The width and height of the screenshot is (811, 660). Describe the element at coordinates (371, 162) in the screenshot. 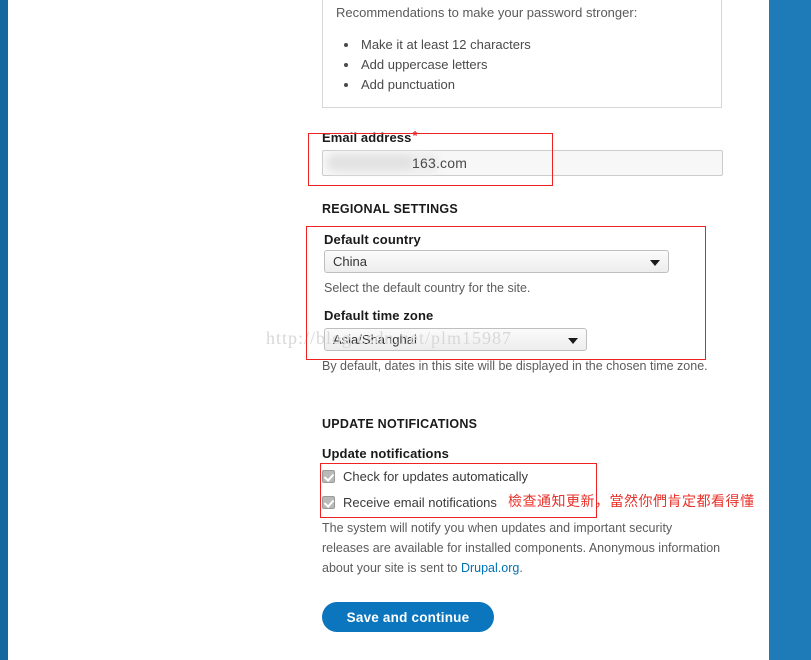

I see `email-redaction-smudge-inner` at that location.